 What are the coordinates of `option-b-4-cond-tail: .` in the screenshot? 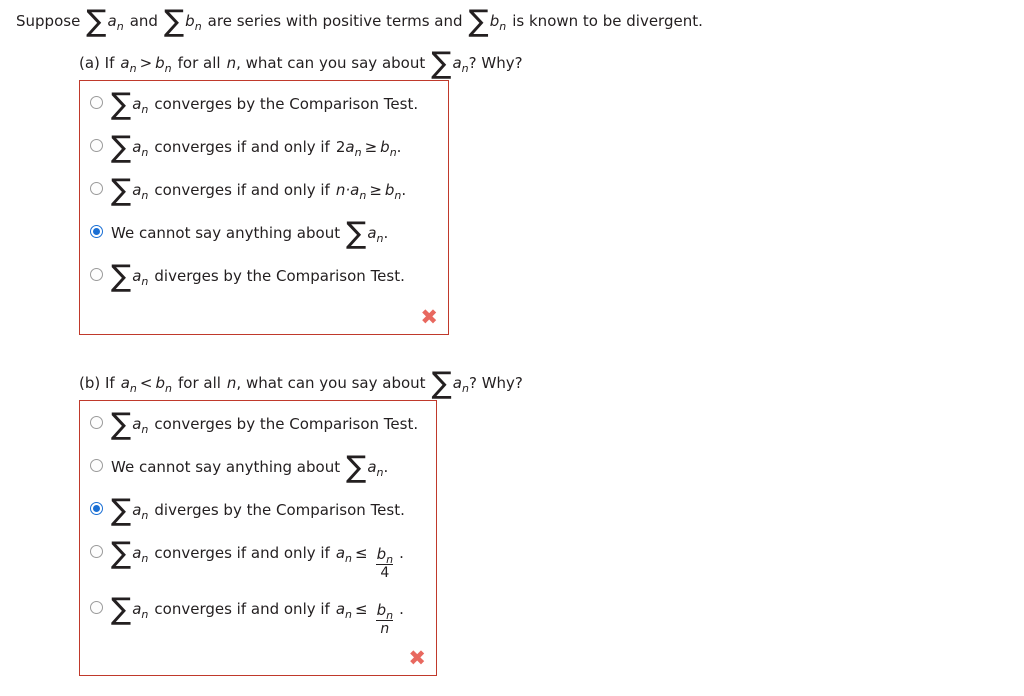 It's located at (401, 553).